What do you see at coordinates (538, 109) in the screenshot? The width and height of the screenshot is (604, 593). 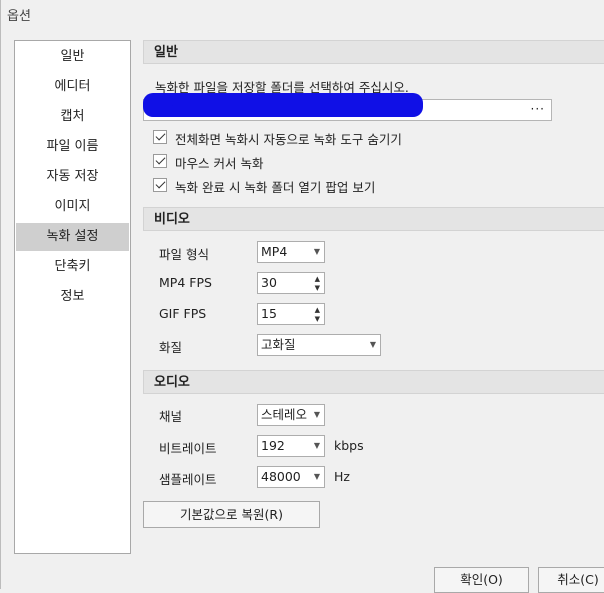 I see `browse-folder-button: ···` at bounding box center [538, 109].